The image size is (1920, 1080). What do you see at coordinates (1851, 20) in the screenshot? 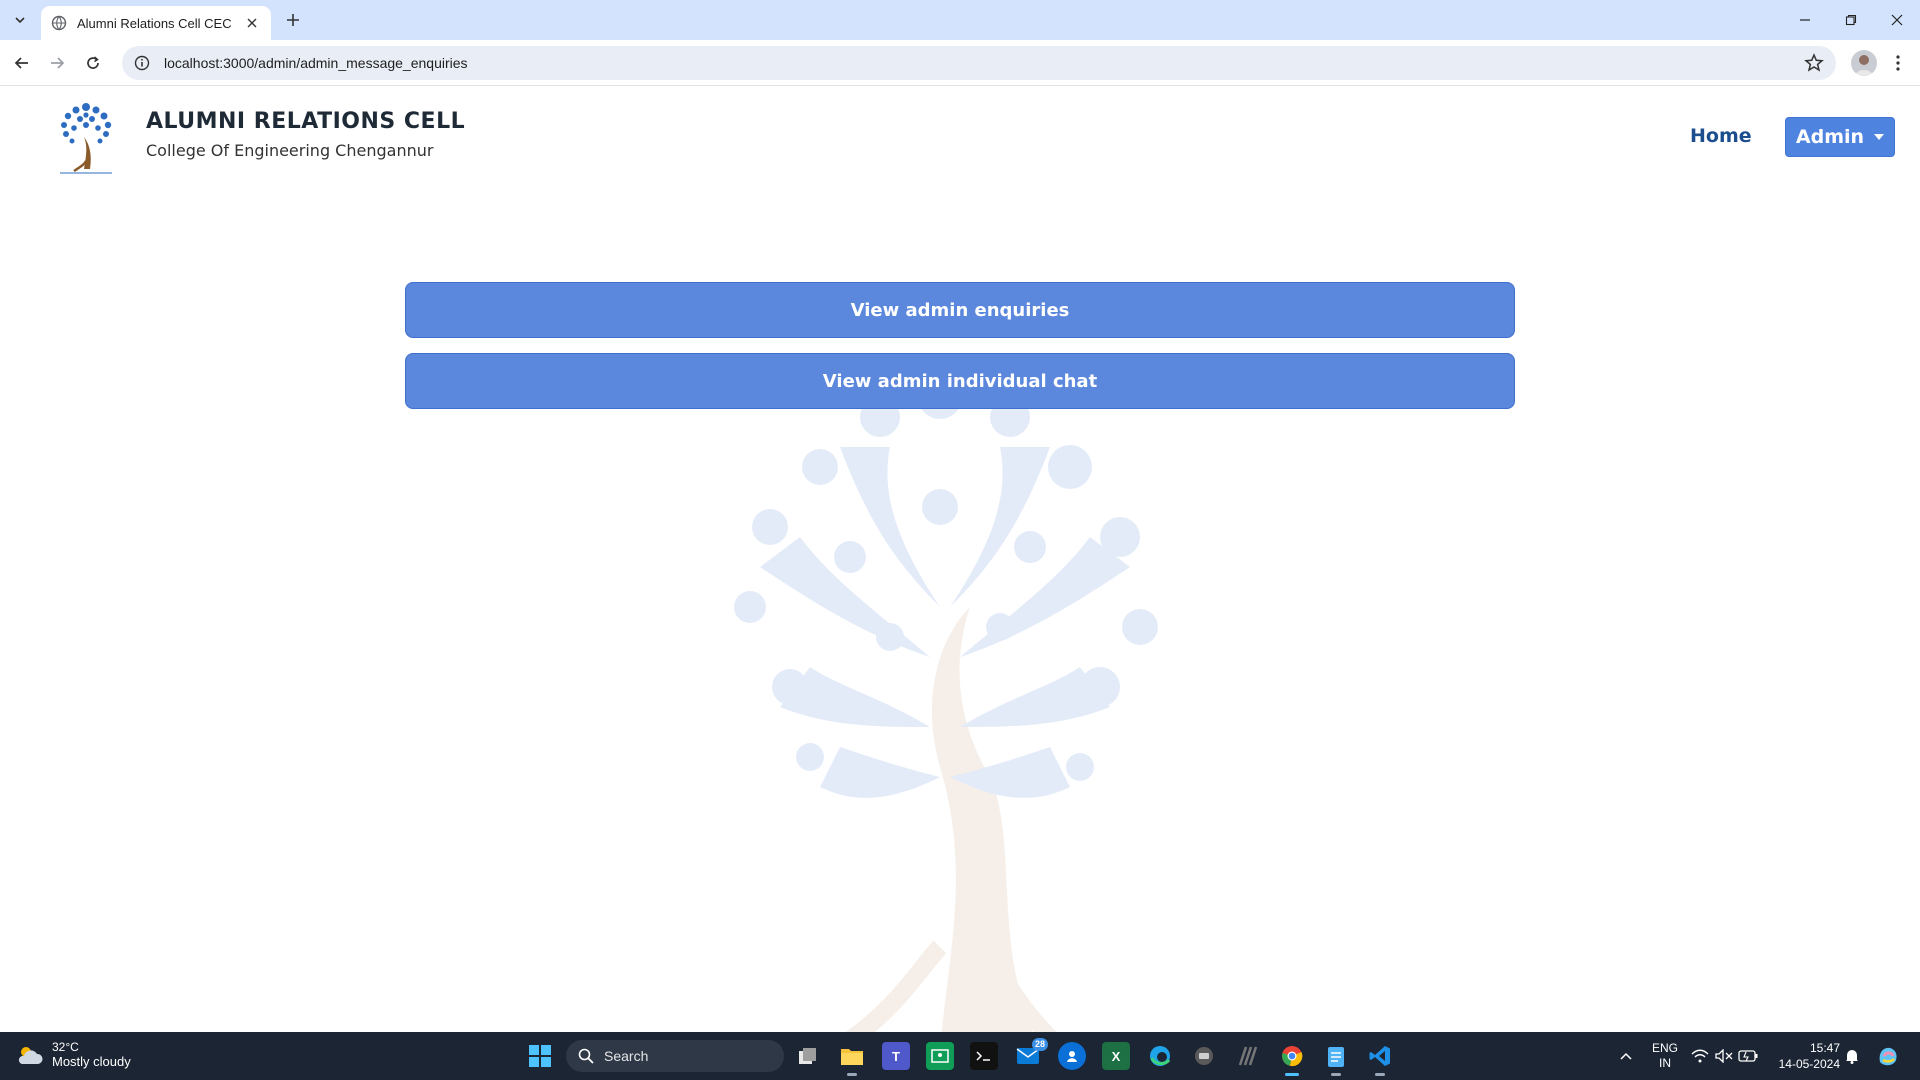
I see `restore-icon` at bounding box center [1851, 20].